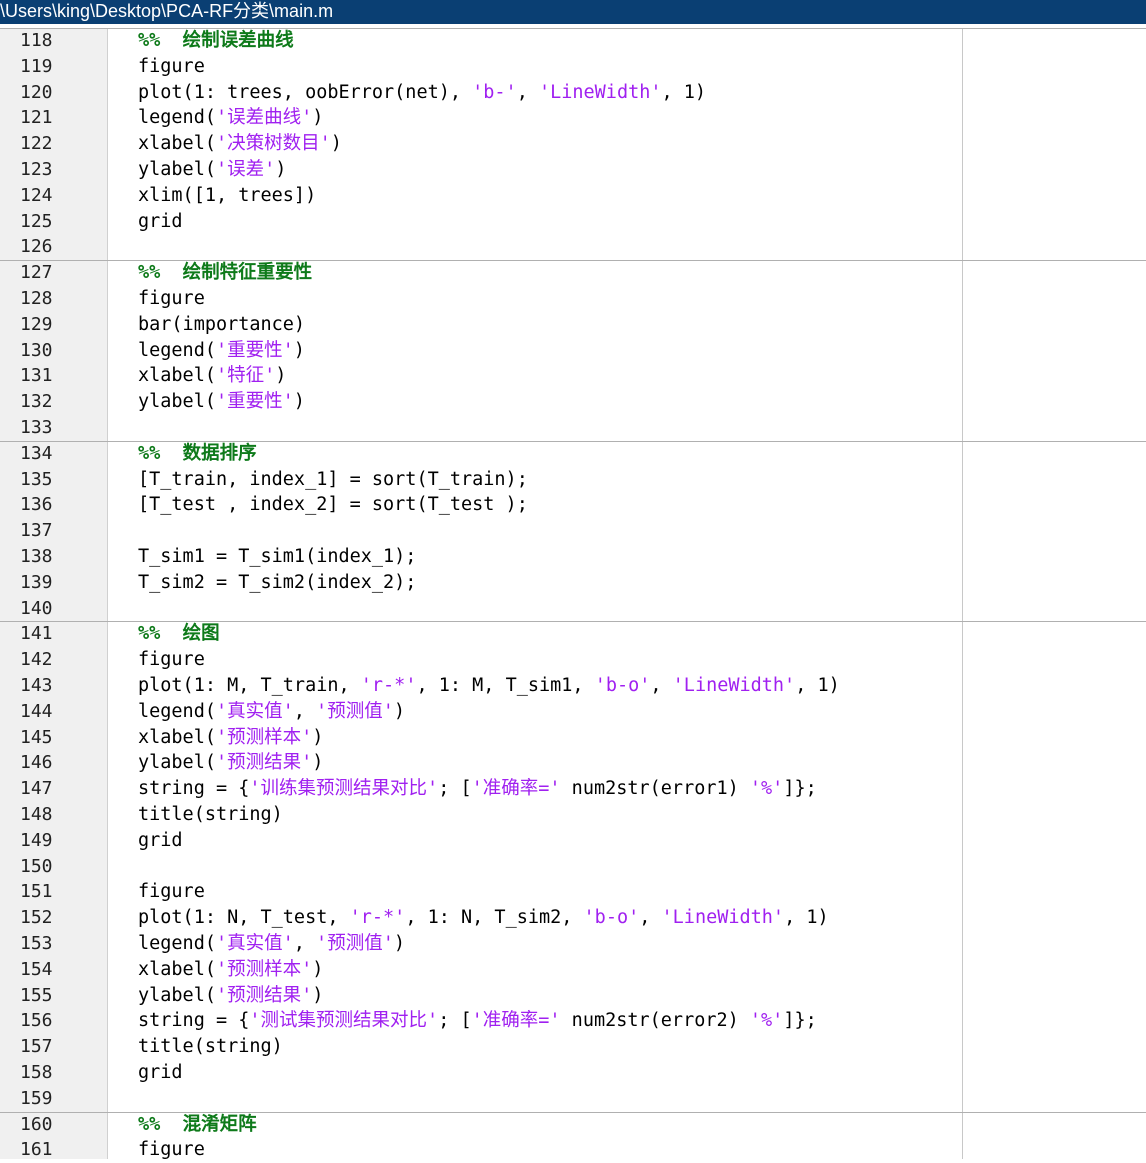  What do you see at coordinates (36, 324) in the screenshot?
I see `line-number: 129` at bounding box center [36, 324].